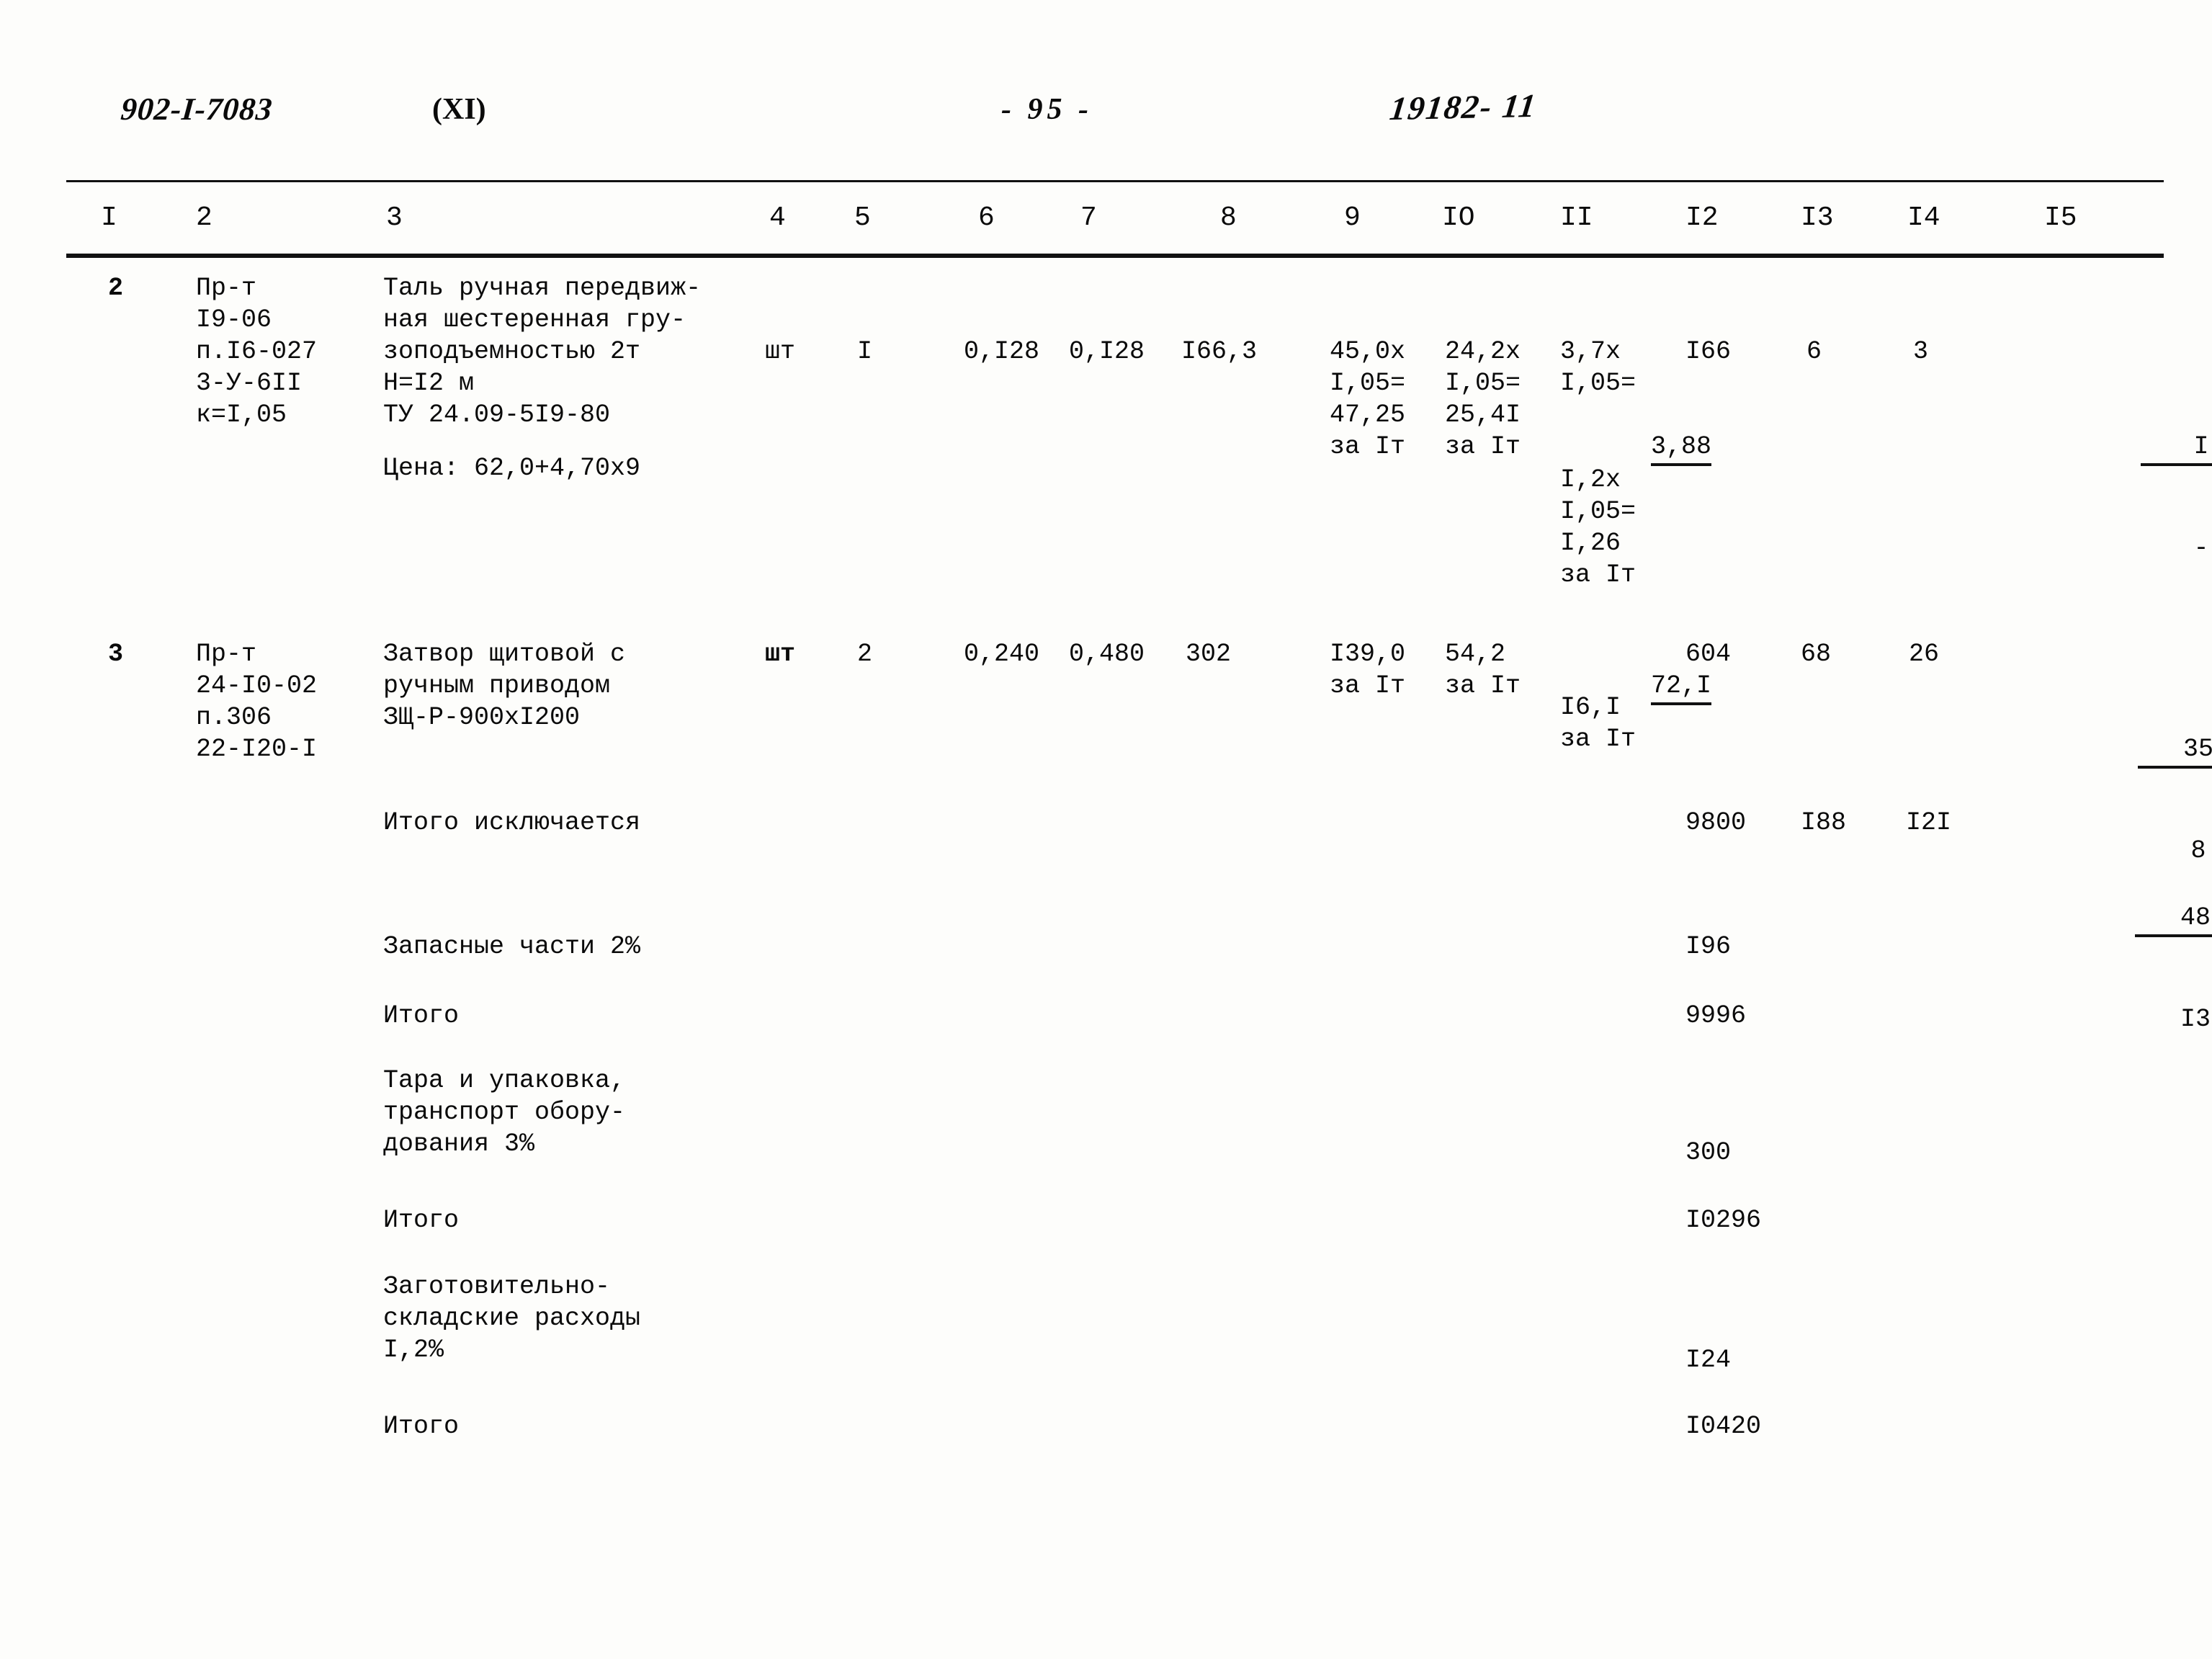  What do you see at coordinates (1598, 527) in the screenshot?
I see `table-row-c11-bottom: I,2х I,05= I,26 за Iт` at bounding box center [1598, 527].